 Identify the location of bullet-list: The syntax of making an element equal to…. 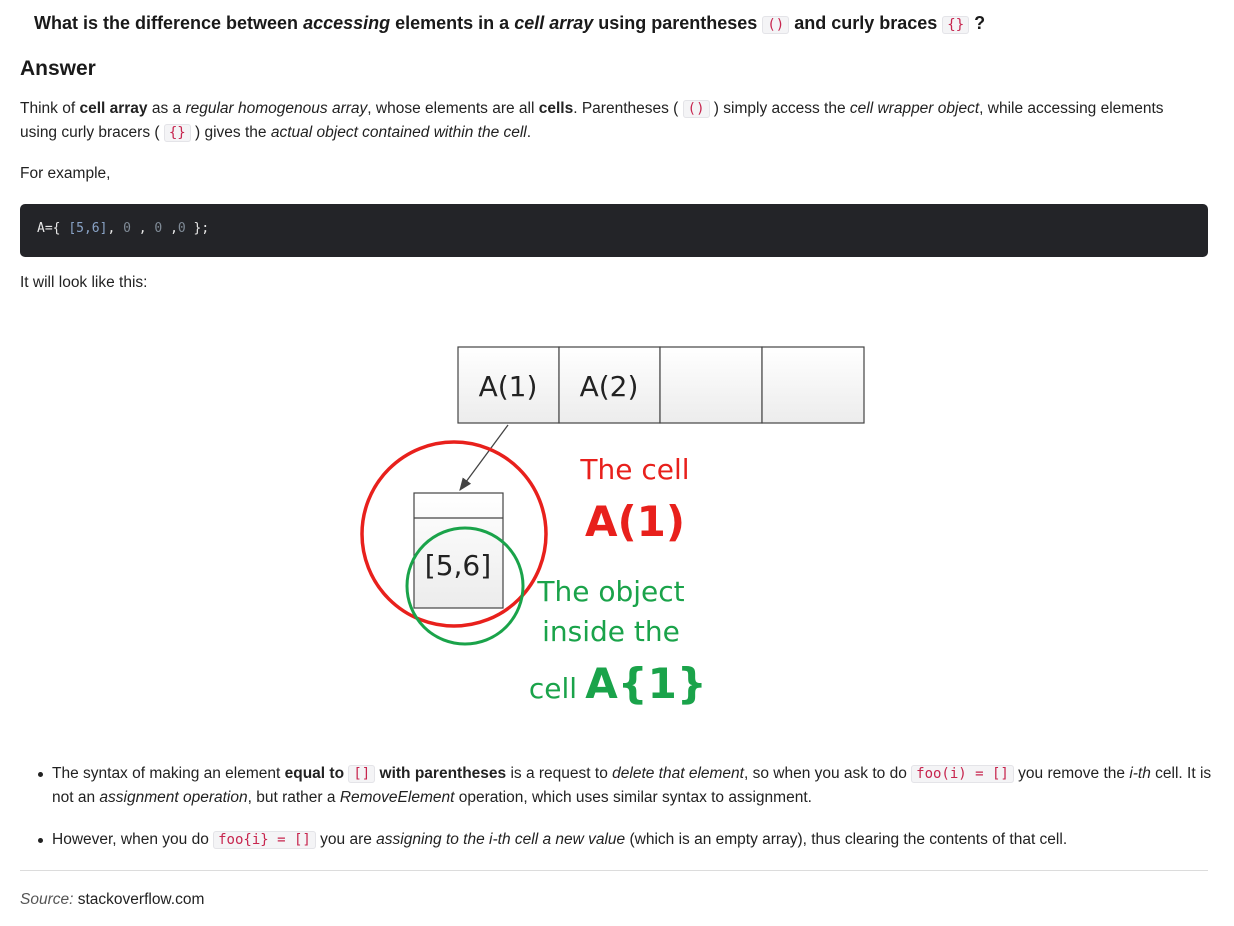
(620, 816).